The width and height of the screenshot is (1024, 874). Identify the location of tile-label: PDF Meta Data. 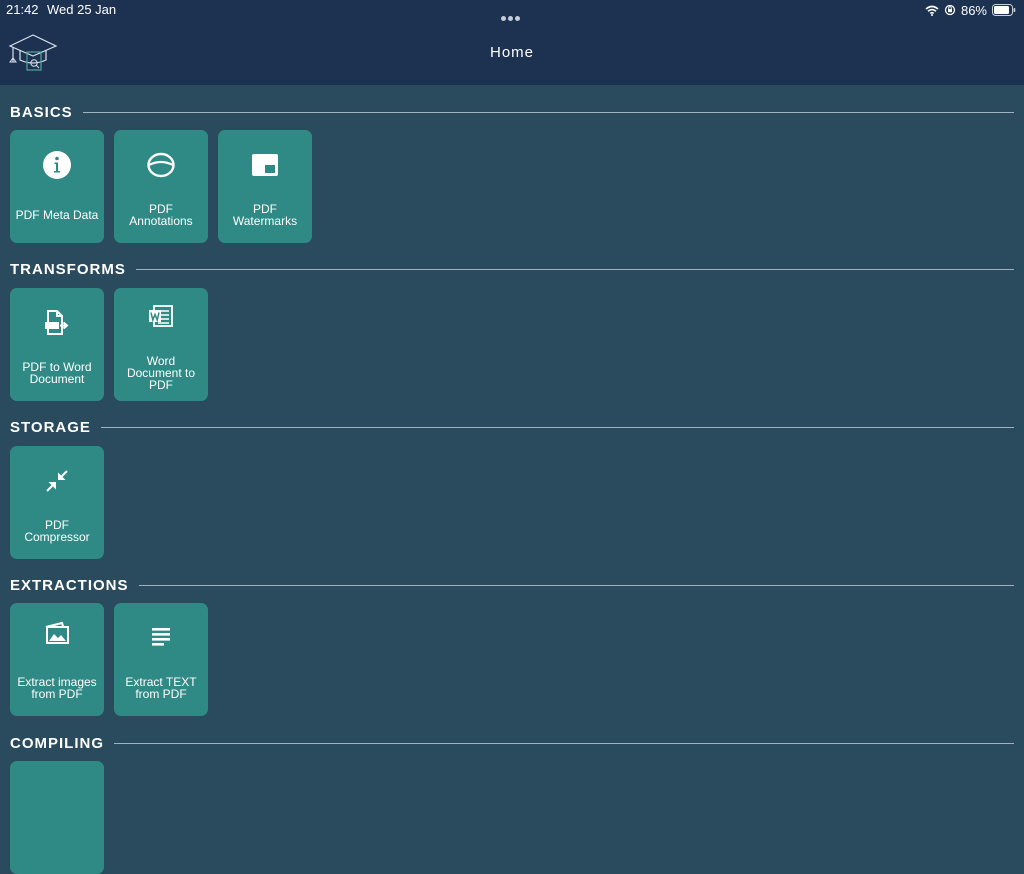
(57, 215).